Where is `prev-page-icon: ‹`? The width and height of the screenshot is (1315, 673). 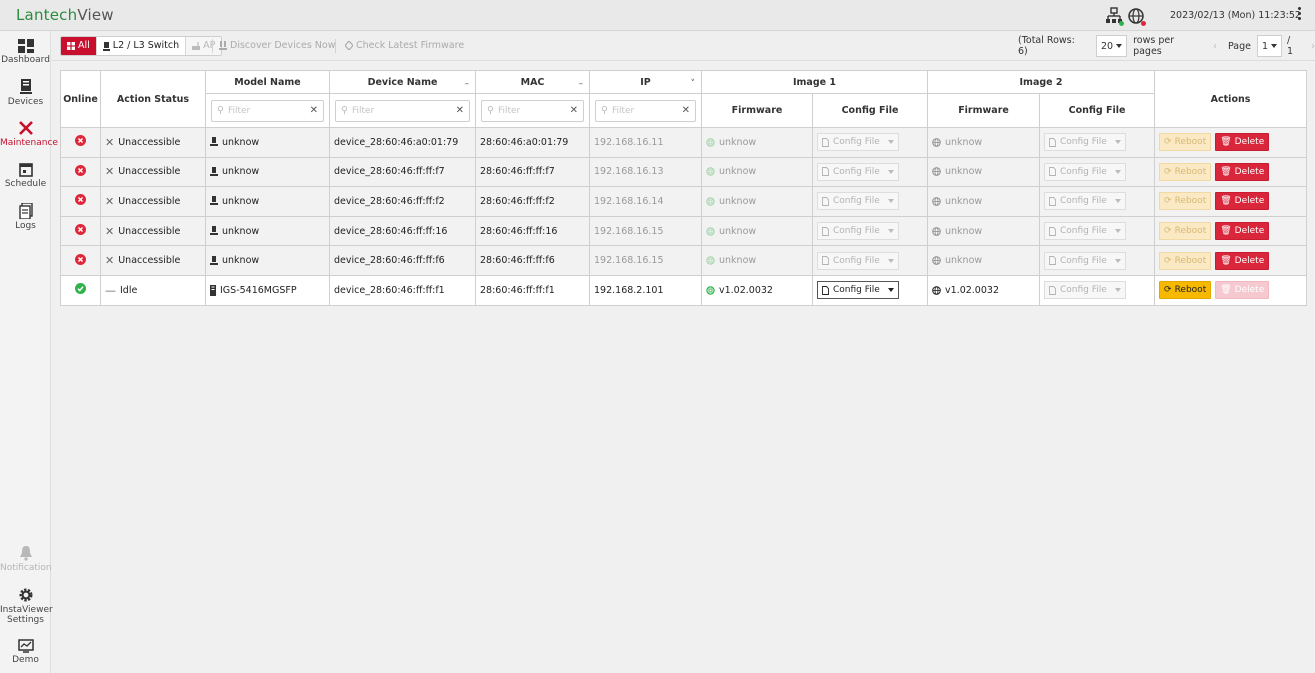 prev-page-icon: ‹ is located at coordinates (1215, 46).